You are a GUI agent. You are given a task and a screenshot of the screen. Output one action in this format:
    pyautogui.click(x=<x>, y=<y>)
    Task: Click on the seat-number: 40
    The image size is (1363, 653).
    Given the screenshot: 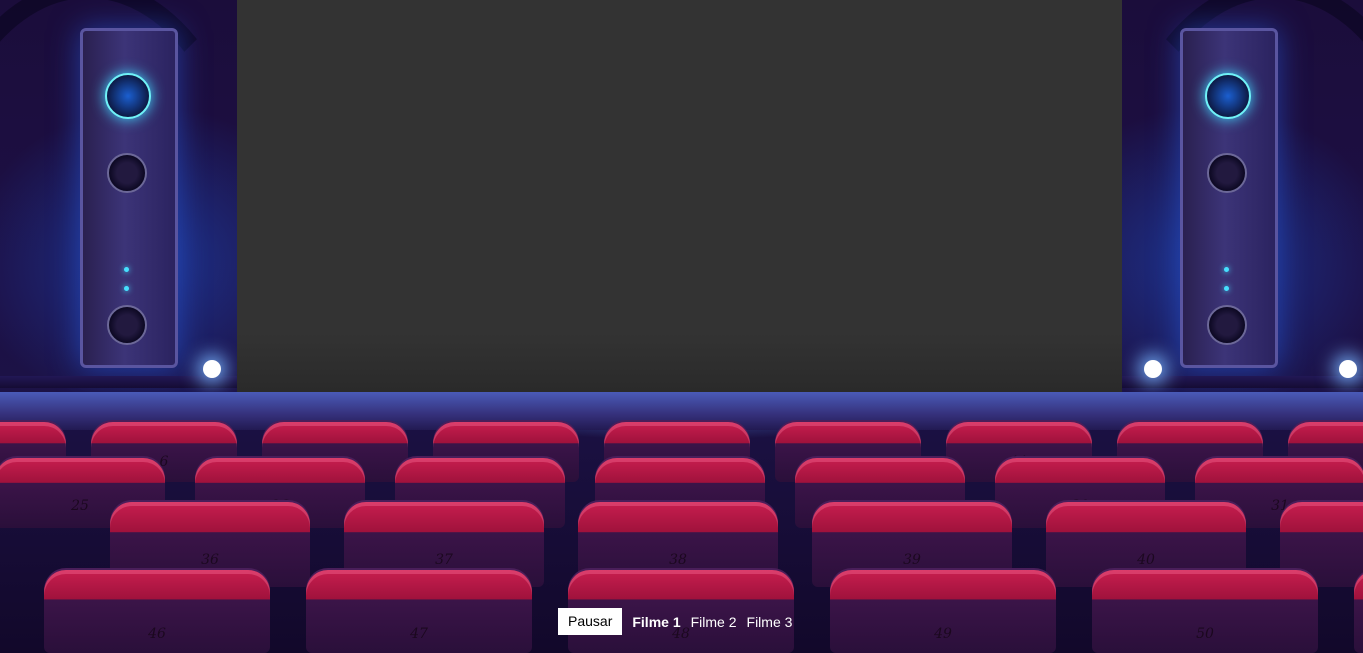 What is the action you would take?
    pyautogui.click(x=1146, y=560)
    